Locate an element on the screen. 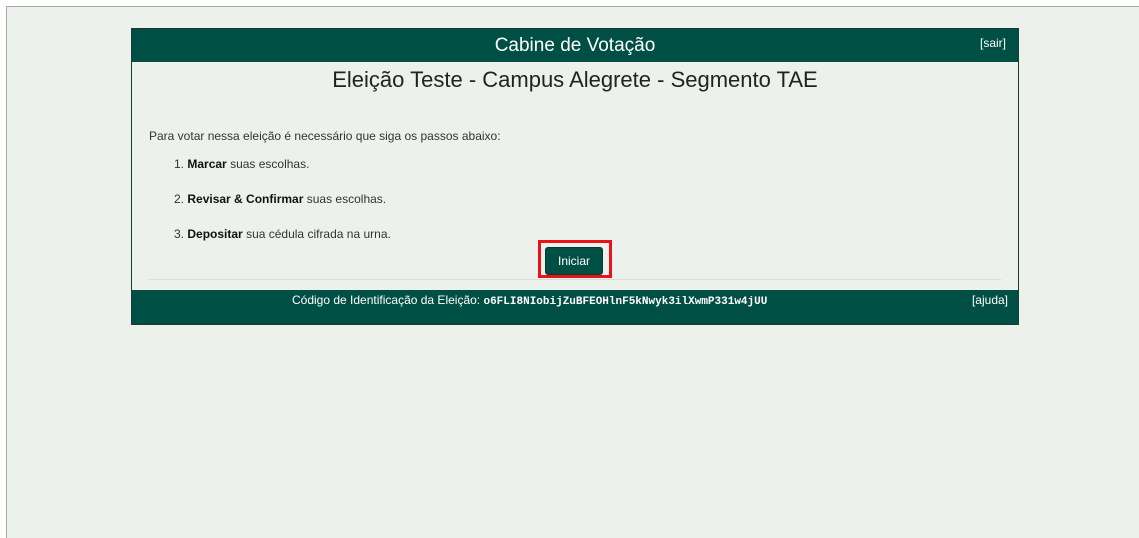 This screenshot has width=1139, height=538. header-bar: Cabine de Votação [sair] is located at coordinates (575, 45).